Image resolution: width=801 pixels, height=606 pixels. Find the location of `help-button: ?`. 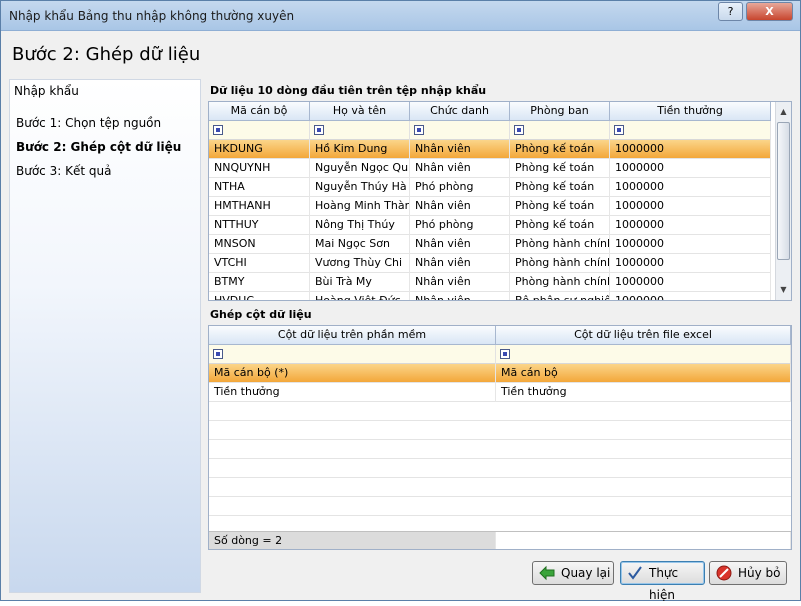

help-button: ? is located at coordinates (730, 11).